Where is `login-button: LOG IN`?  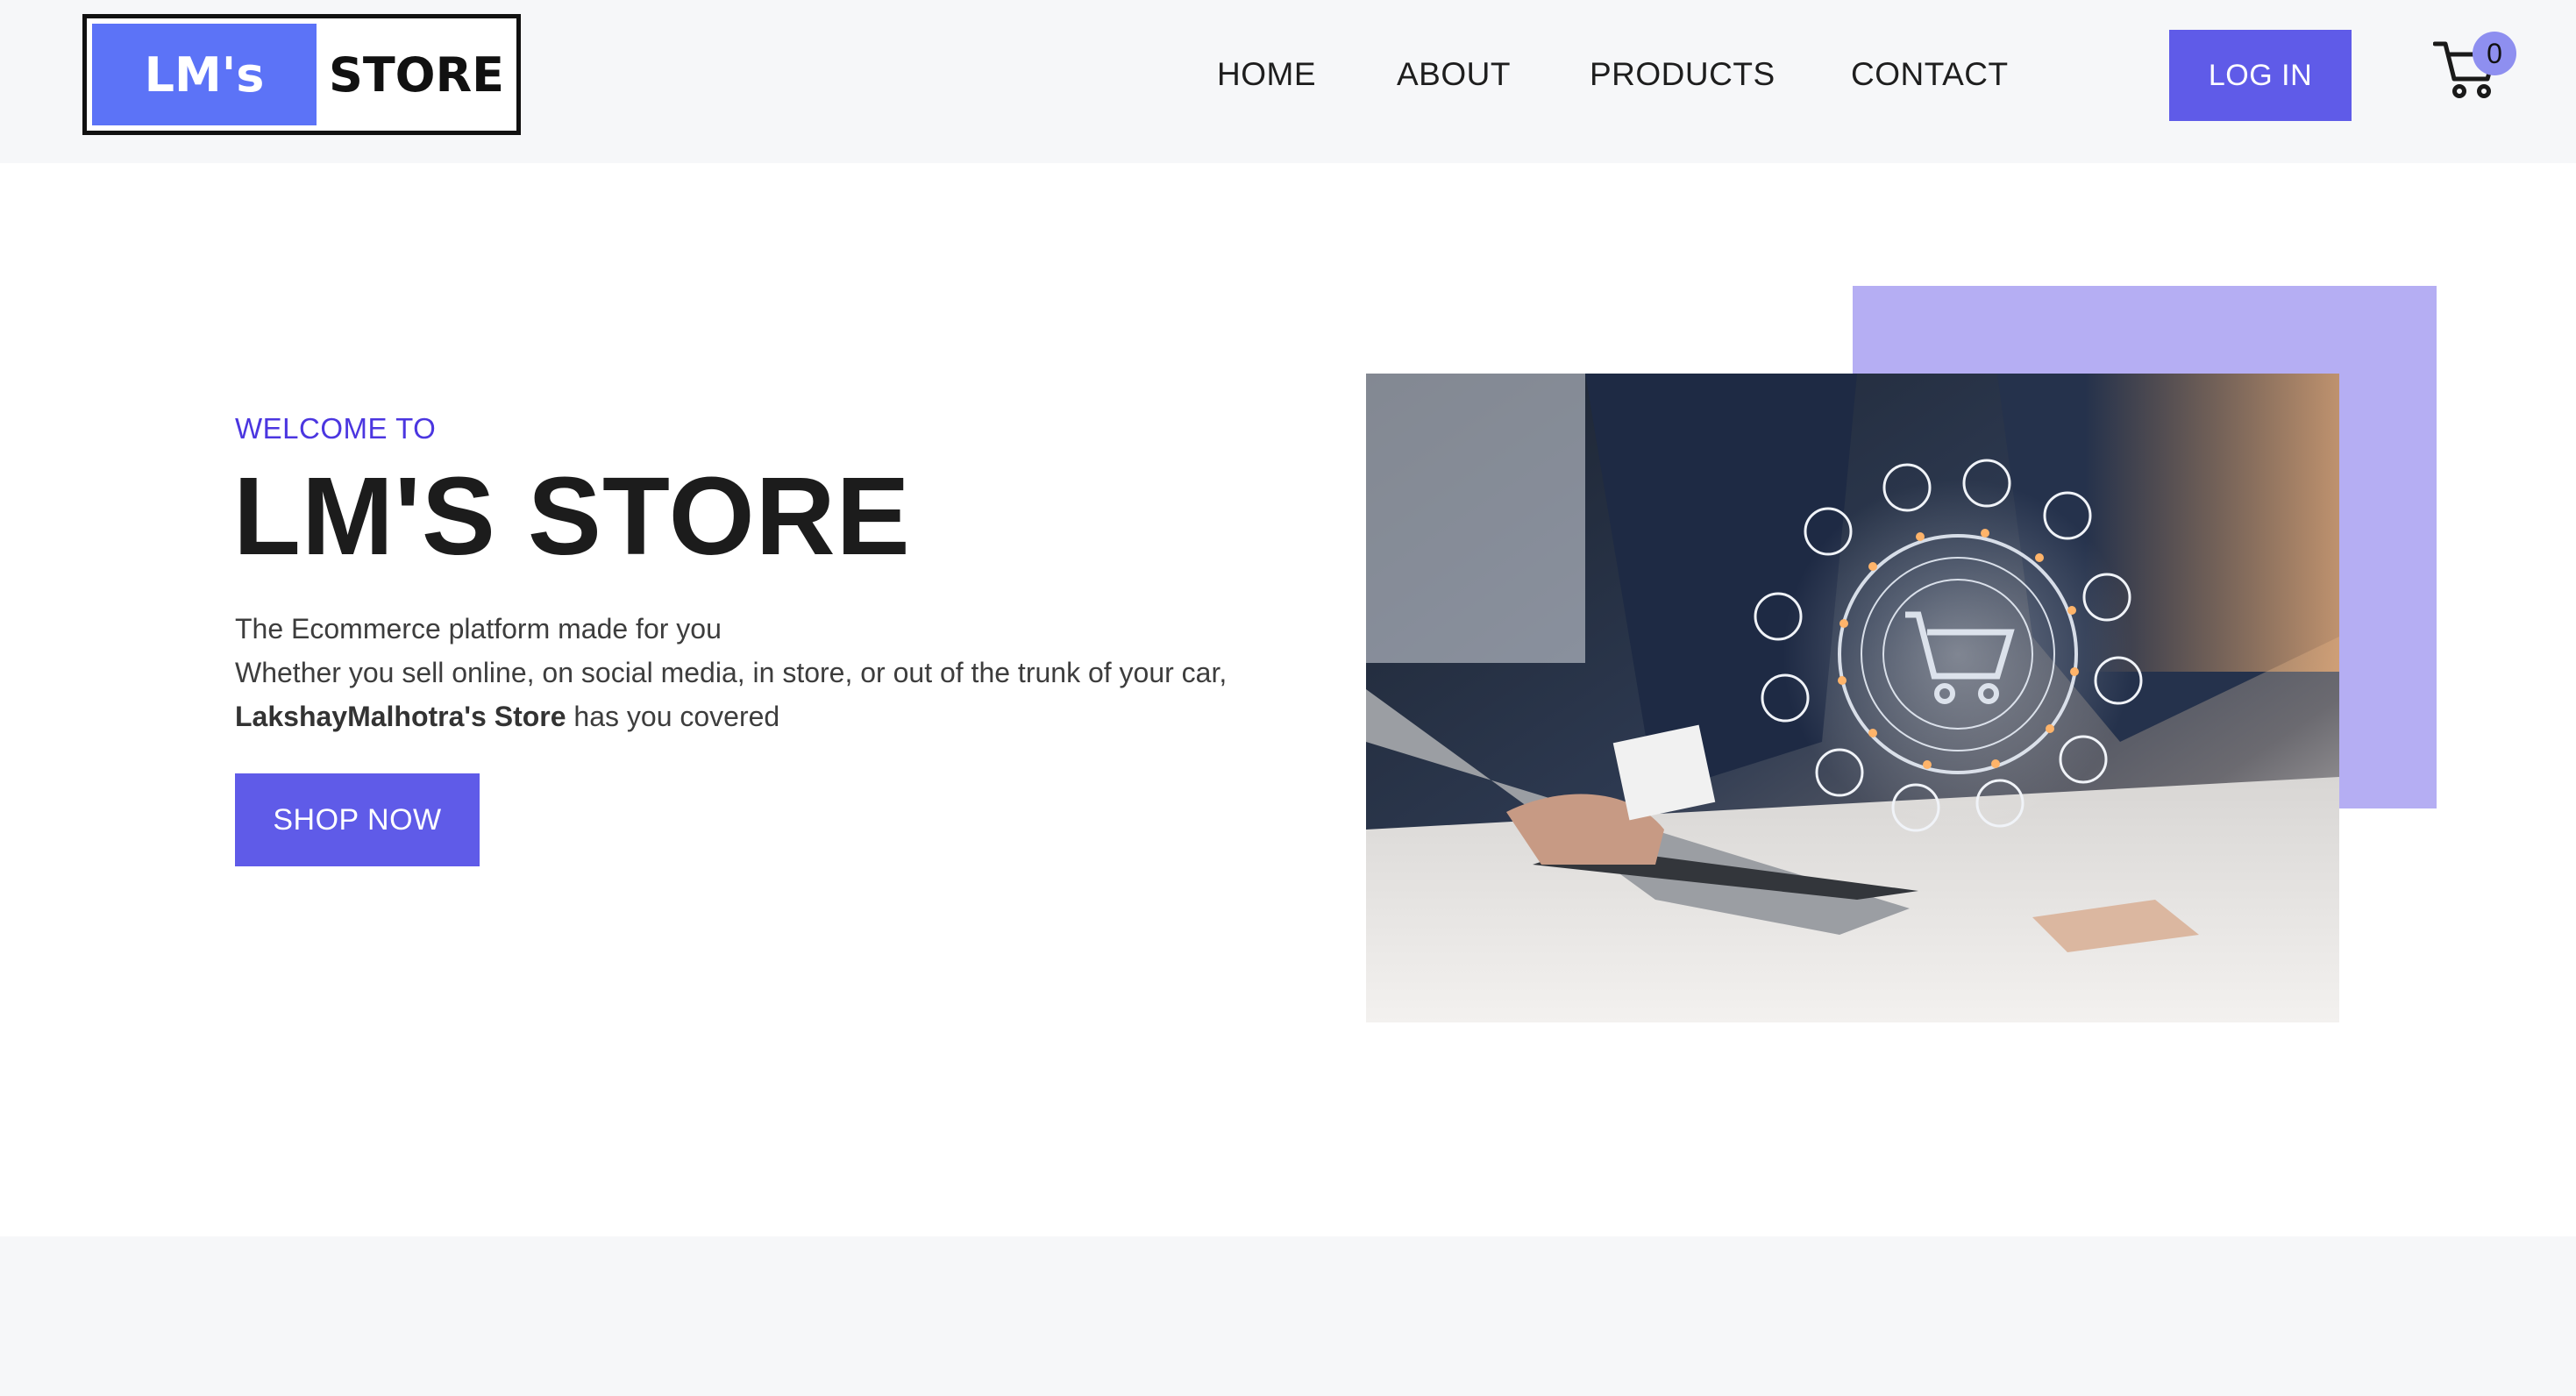 login-button: LOG IN is located at coordinates (2260, 75).